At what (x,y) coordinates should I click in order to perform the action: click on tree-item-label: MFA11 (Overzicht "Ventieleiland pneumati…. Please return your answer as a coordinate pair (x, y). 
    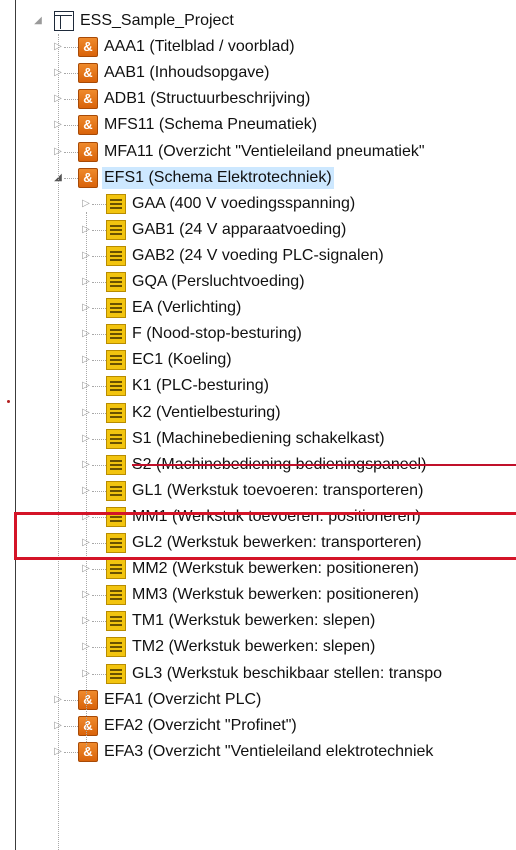
    Looking at the image, I should click on (264, 151).